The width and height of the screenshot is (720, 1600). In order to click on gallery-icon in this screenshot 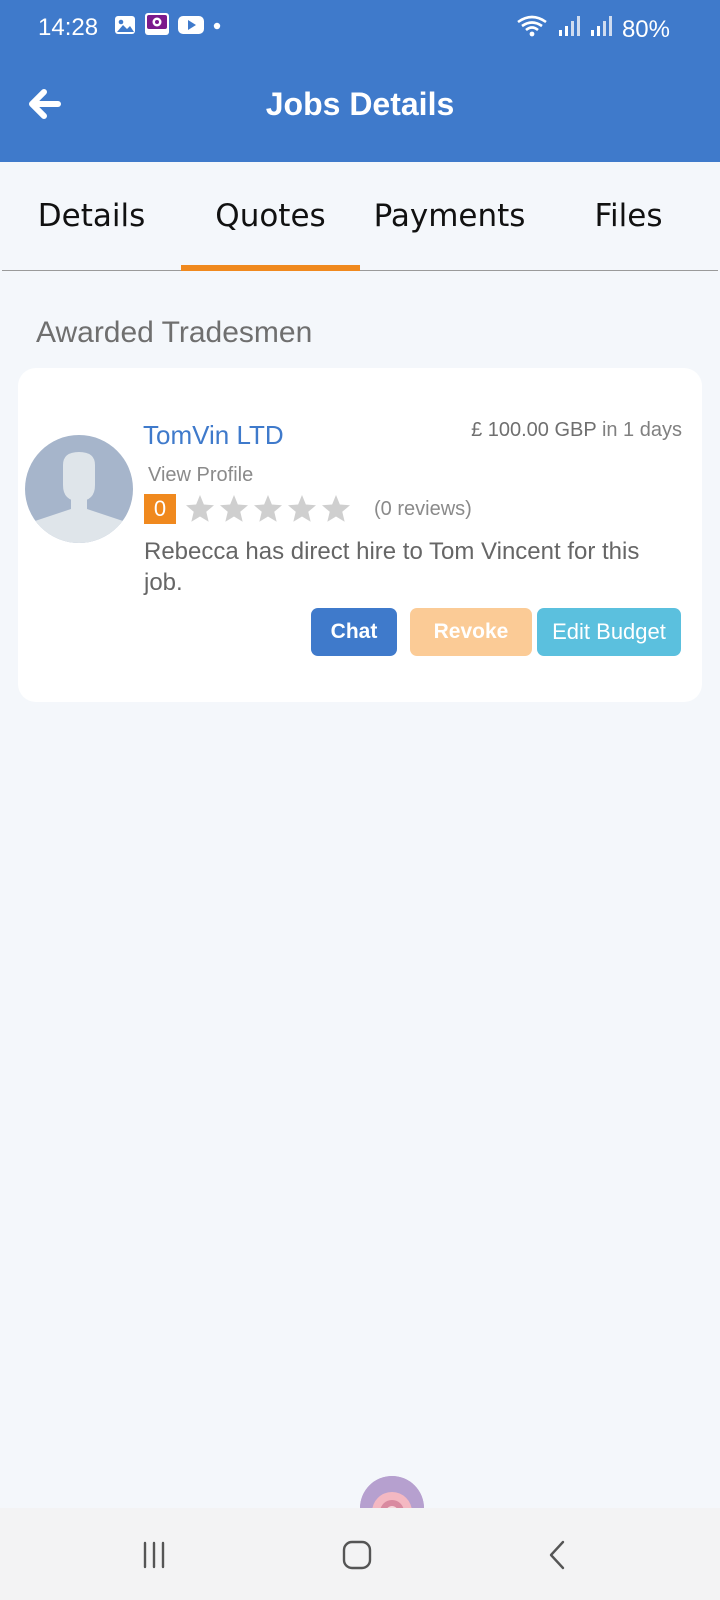, I will do `click(125, 27)`.